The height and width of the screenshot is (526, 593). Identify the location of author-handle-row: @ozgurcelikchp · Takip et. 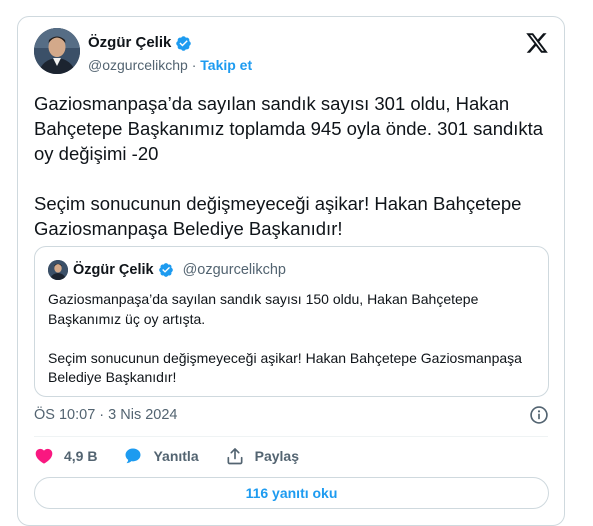
(170, 65).